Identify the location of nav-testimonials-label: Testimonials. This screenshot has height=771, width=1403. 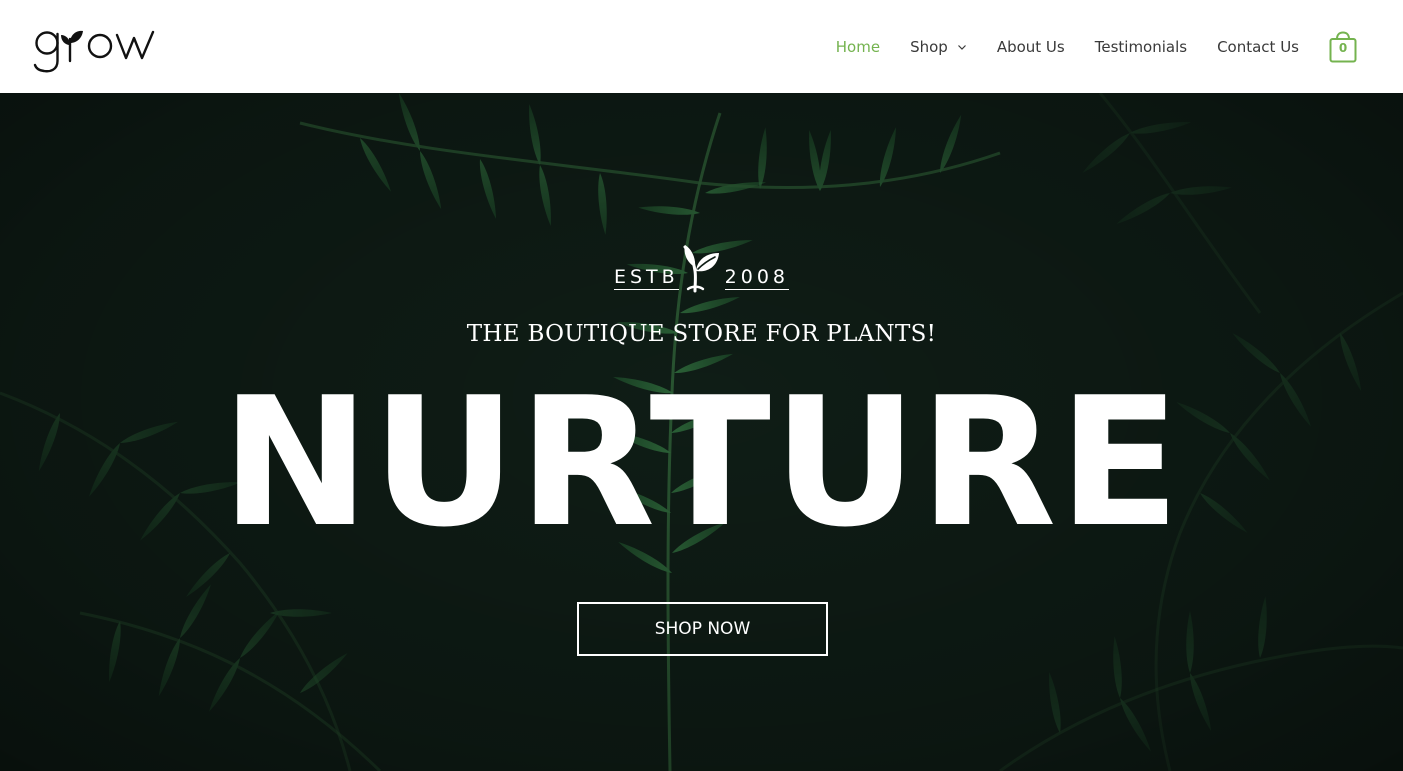
(1141, 46).